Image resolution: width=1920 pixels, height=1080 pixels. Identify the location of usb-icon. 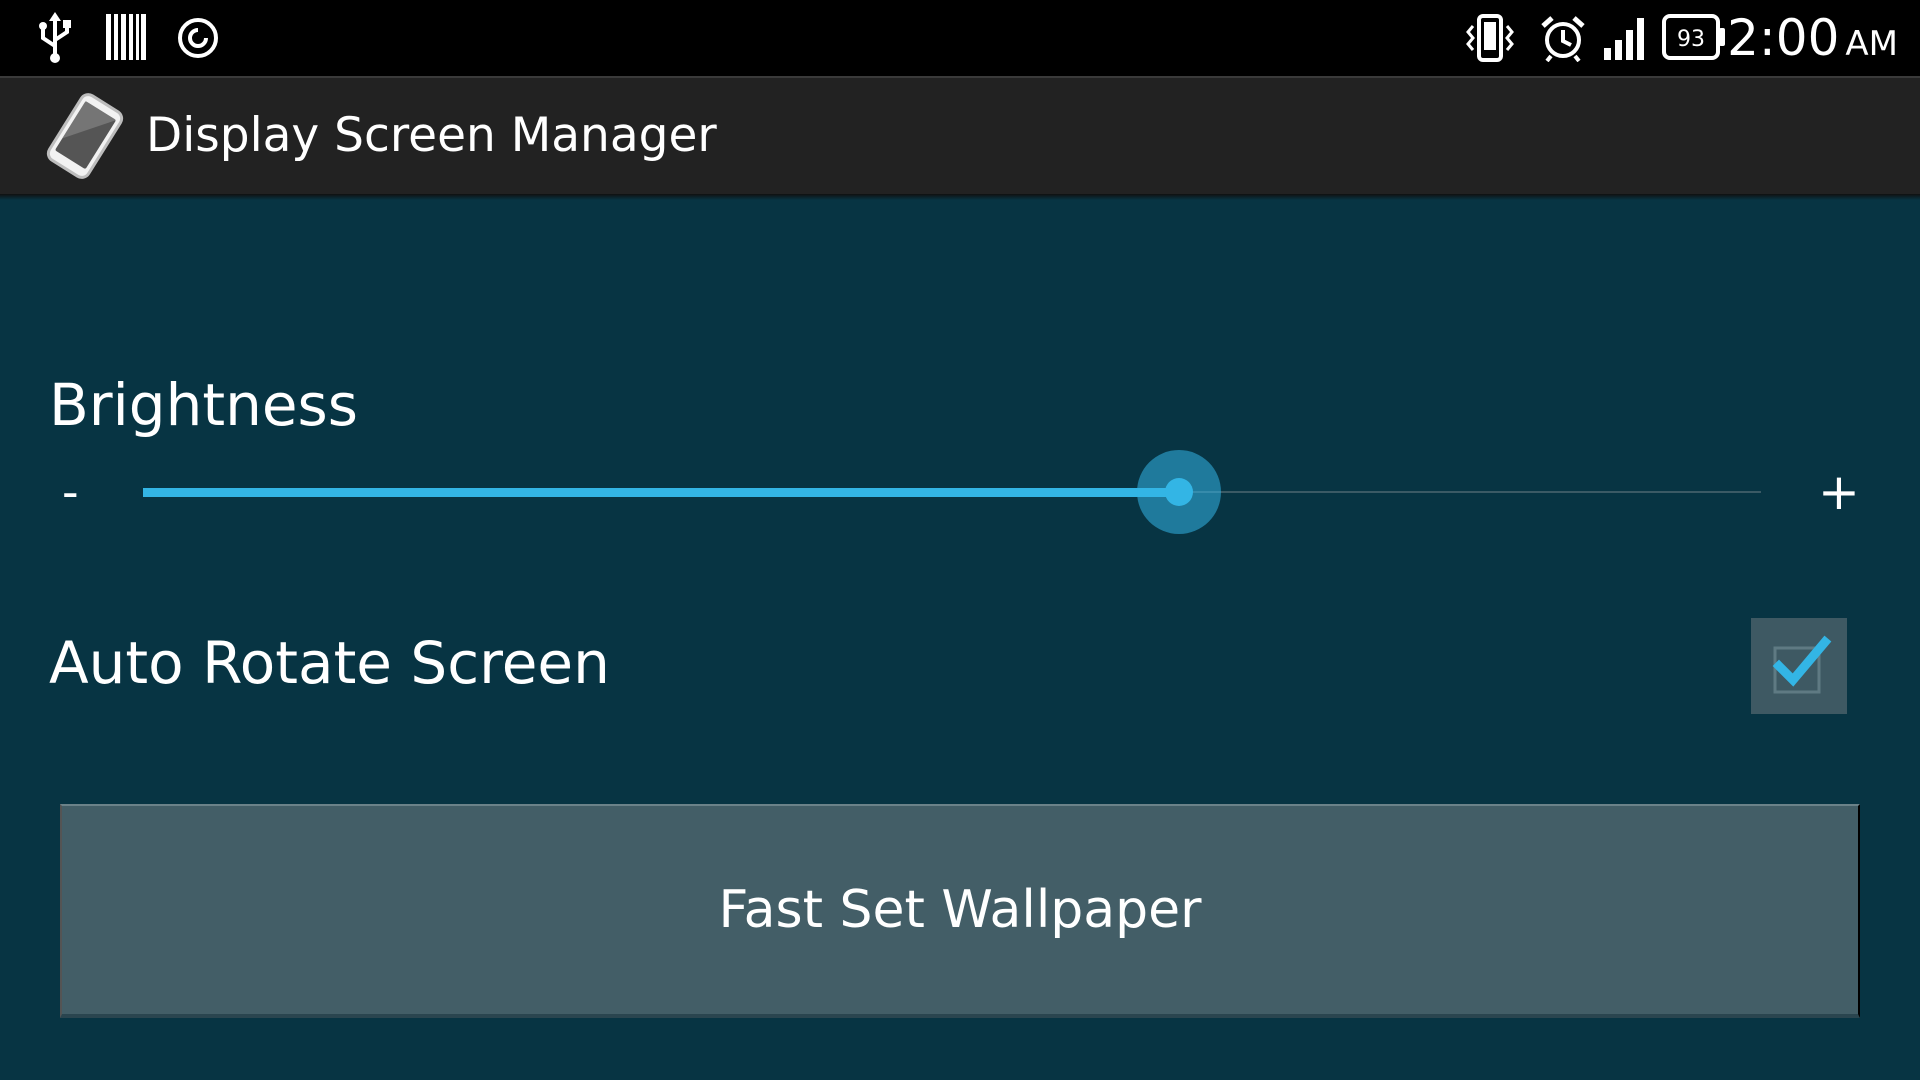
(55, 37).